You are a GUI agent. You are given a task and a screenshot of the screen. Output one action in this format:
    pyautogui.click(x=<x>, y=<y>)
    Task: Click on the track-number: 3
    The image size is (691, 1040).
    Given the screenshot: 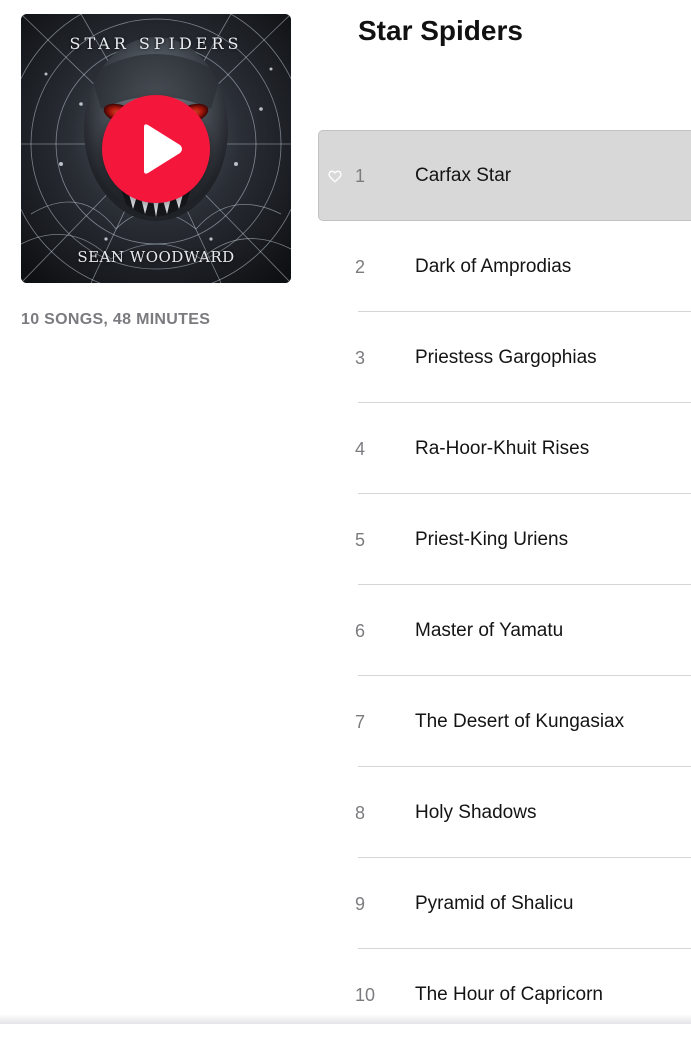 What is the action you would take?
    pyautogui.click(x=360, y=358)
    